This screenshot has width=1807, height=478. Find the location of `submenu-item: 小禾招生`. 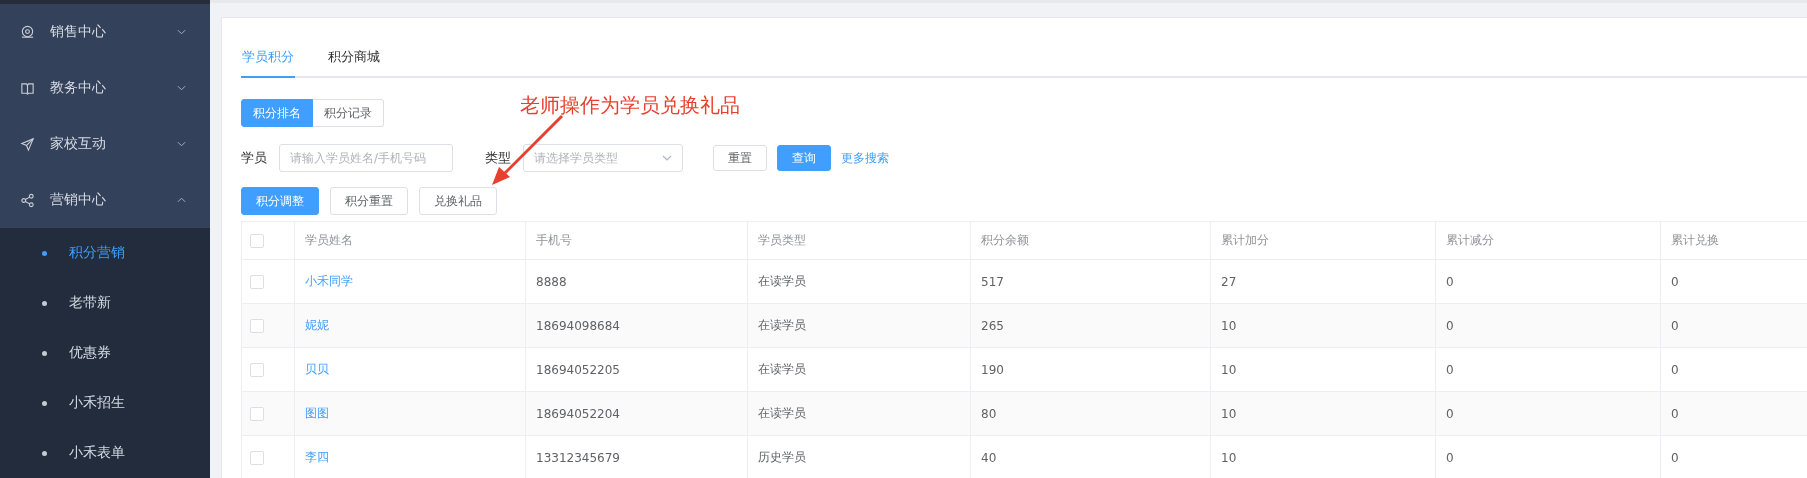

submenu-item: 小禾招生 is located at coordinates (105, 403).